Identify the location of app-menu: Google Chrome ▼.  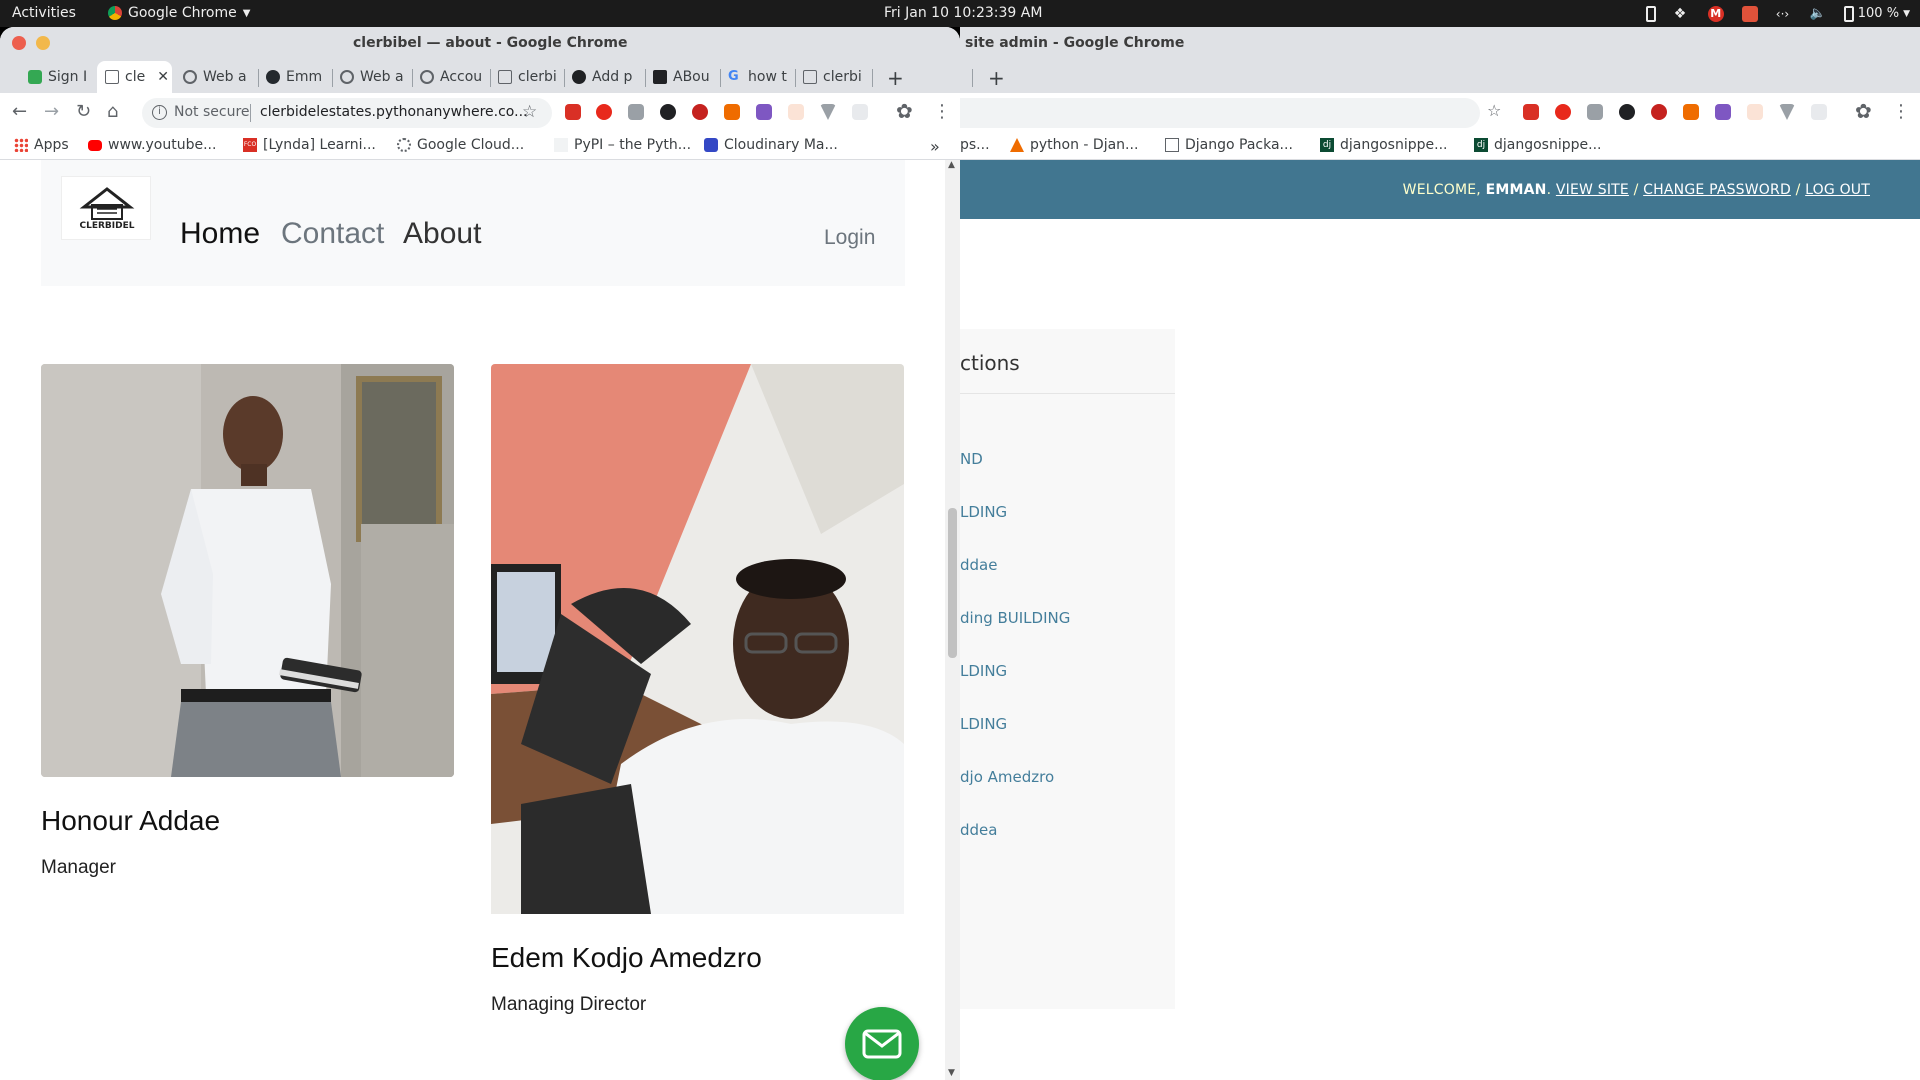
(179, 13).